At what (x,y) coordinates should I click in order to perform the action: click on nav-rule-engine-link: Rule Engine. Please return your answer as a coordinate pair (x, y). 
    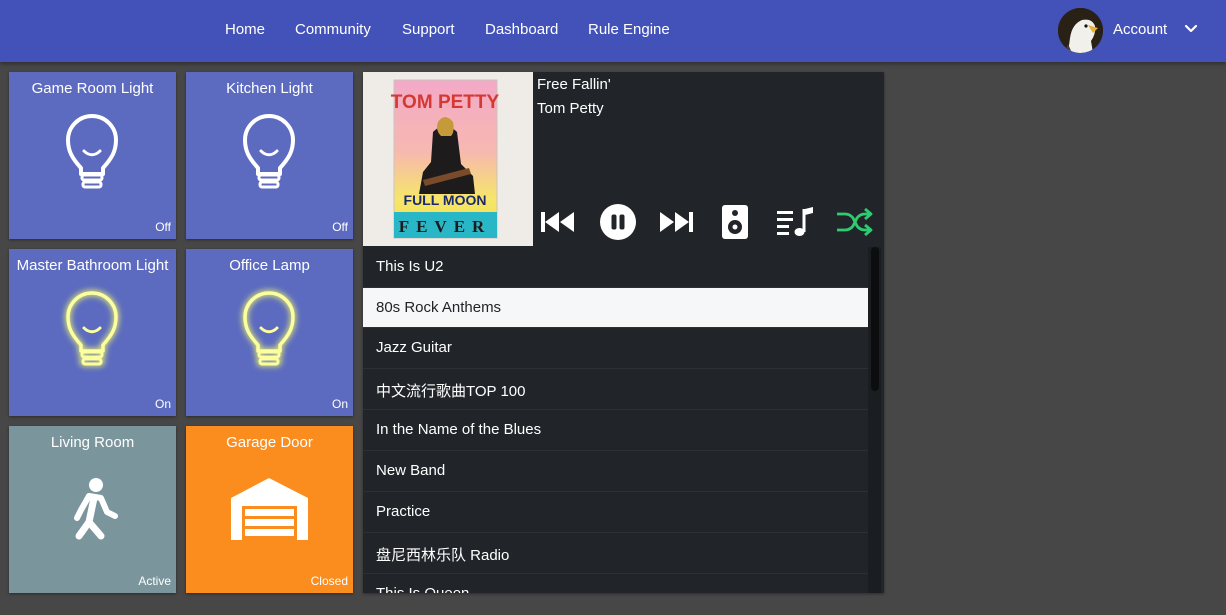
    Looking at the image, I should click on (629, 29).